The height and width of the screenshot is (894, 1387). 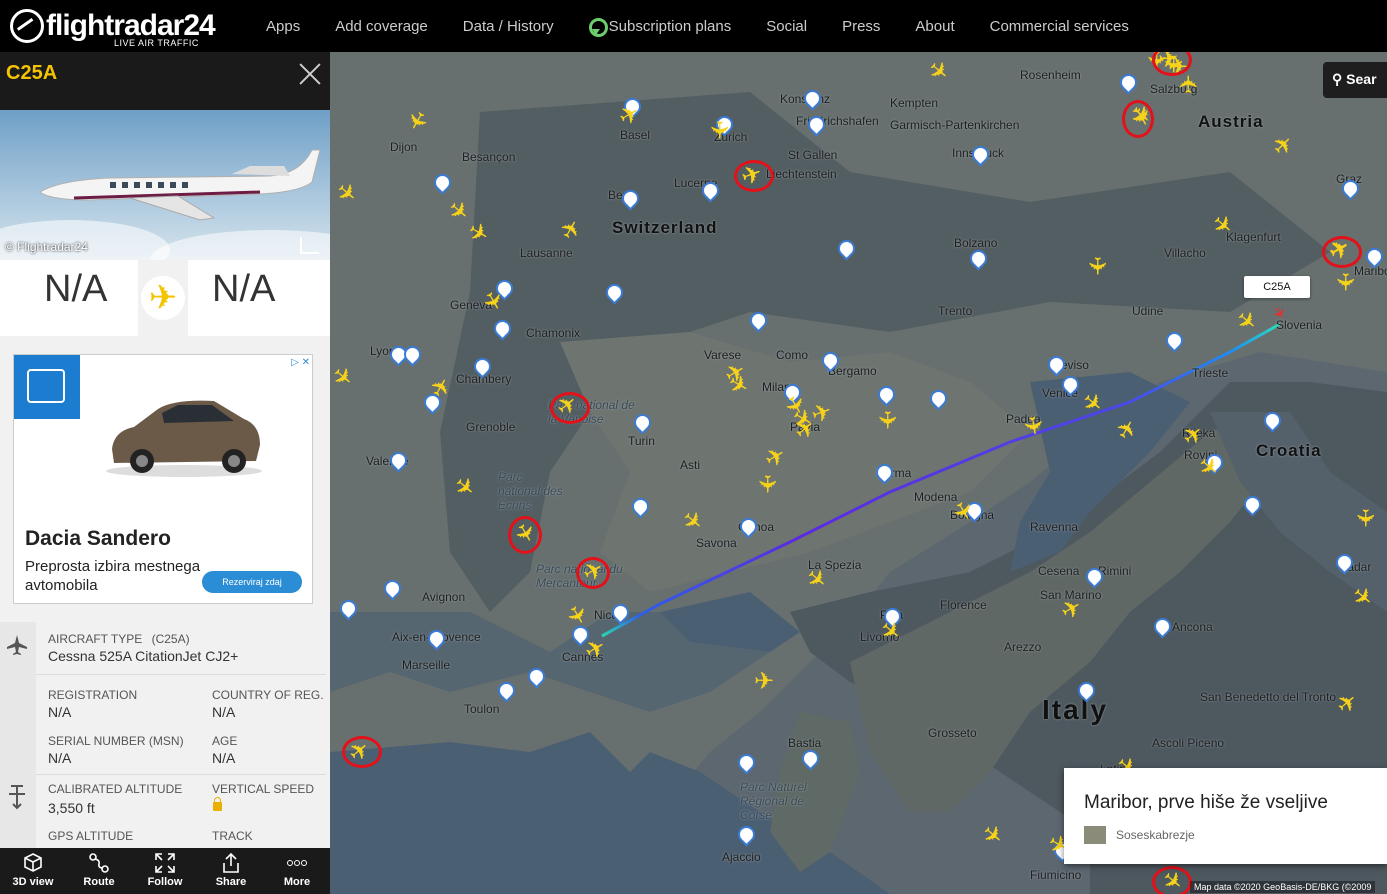 I want to click on brand-name: flightradar24, so click(x=131, y=25).